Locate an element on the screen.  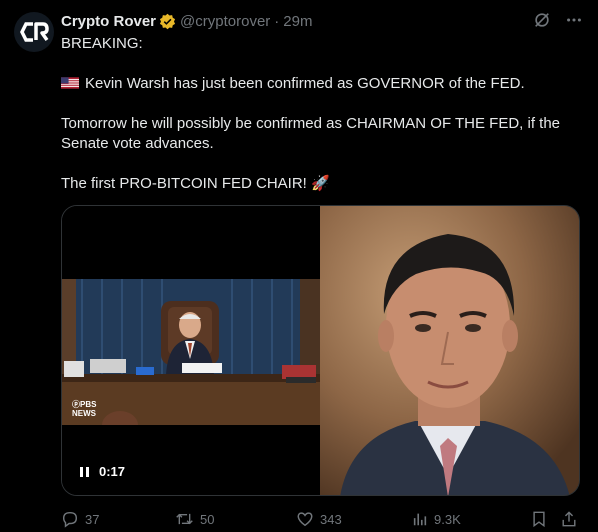
tweet-line-breaking: BREAKING: is located at coordinates (102, 43).